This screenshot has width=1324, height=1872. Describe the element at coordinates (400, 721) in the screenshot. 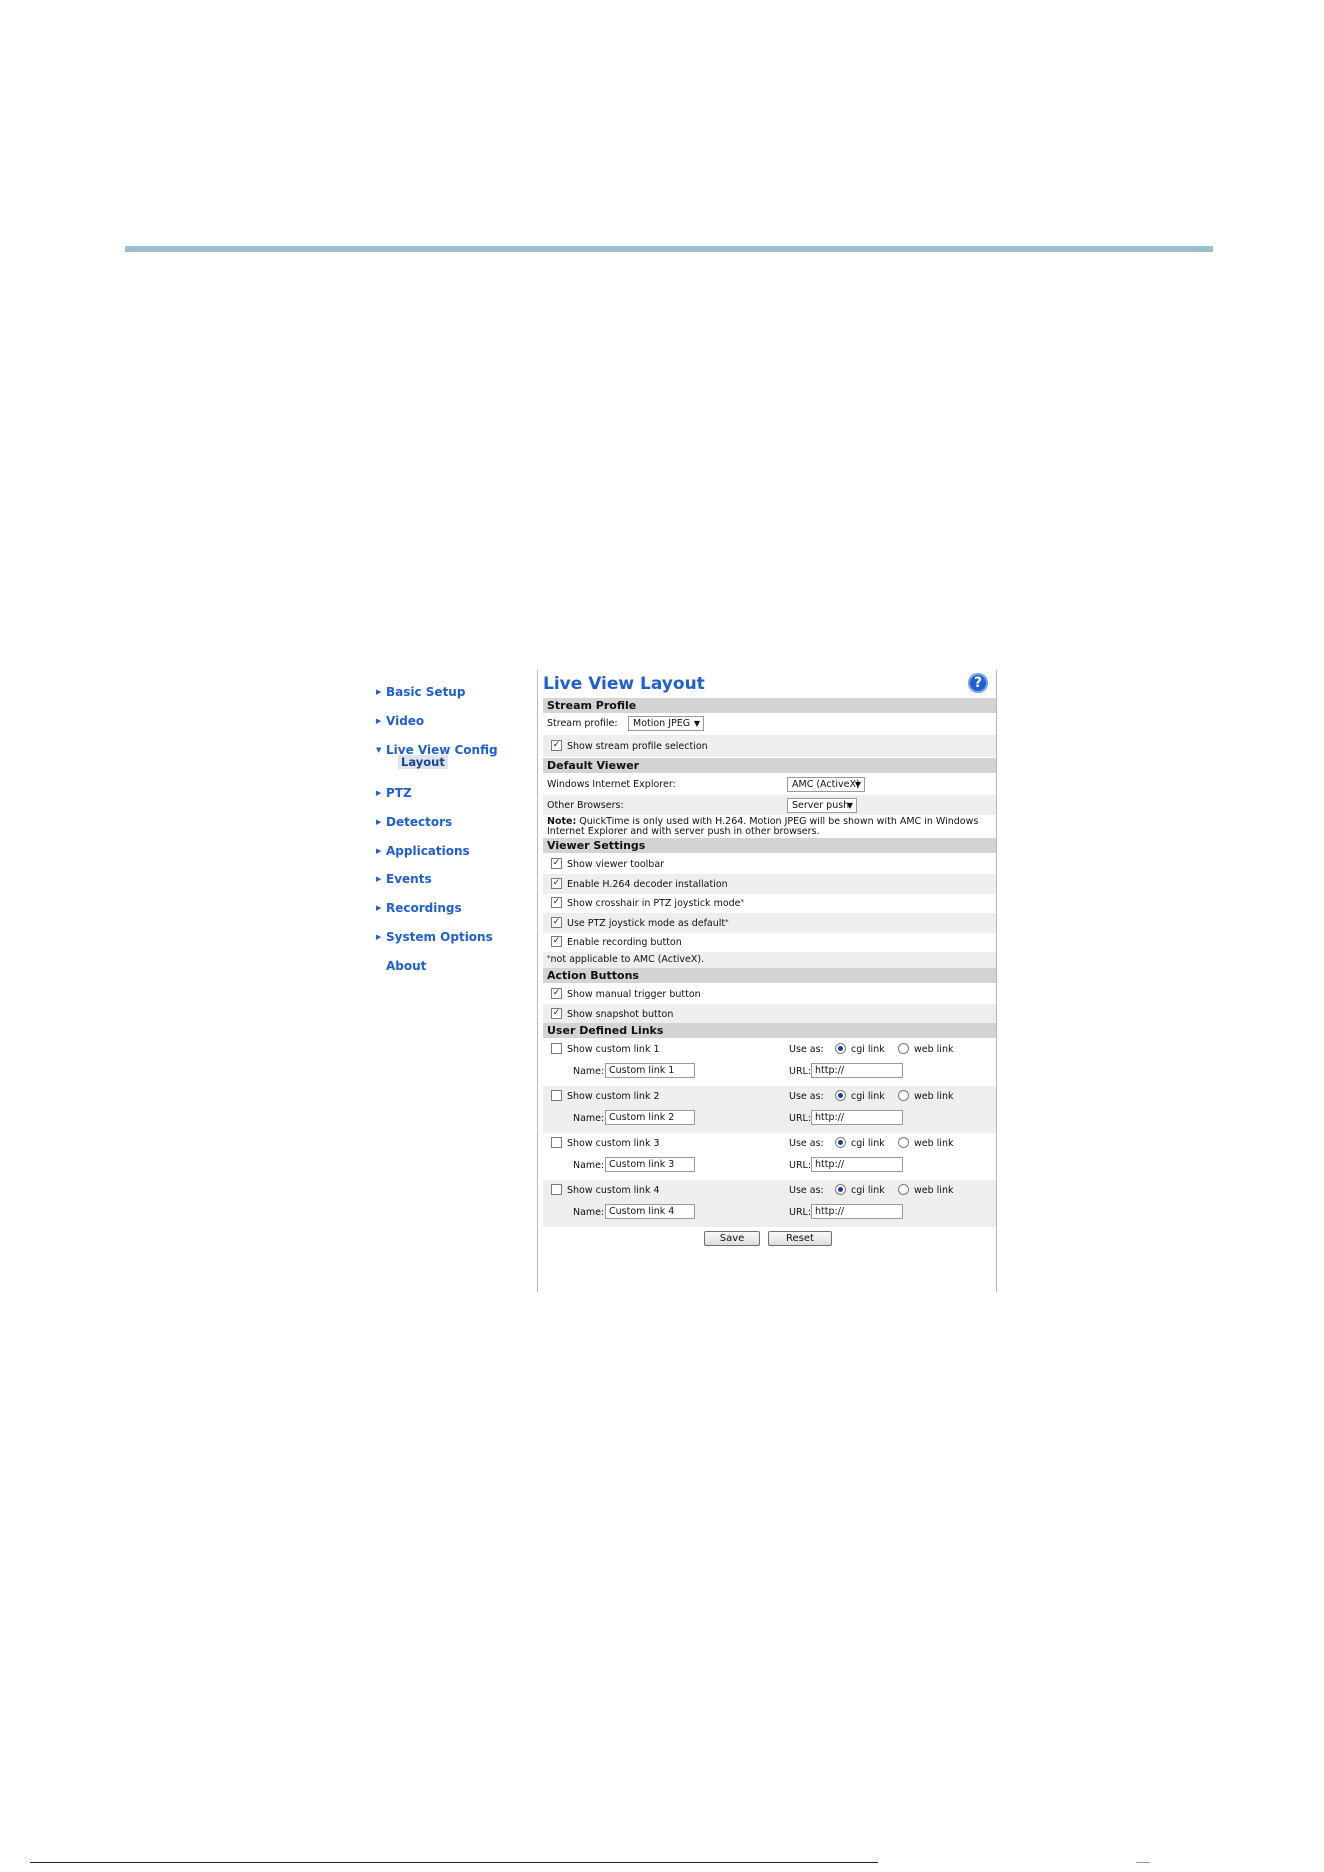

I see `sidebar-item-video: ▶ Video` at that location.